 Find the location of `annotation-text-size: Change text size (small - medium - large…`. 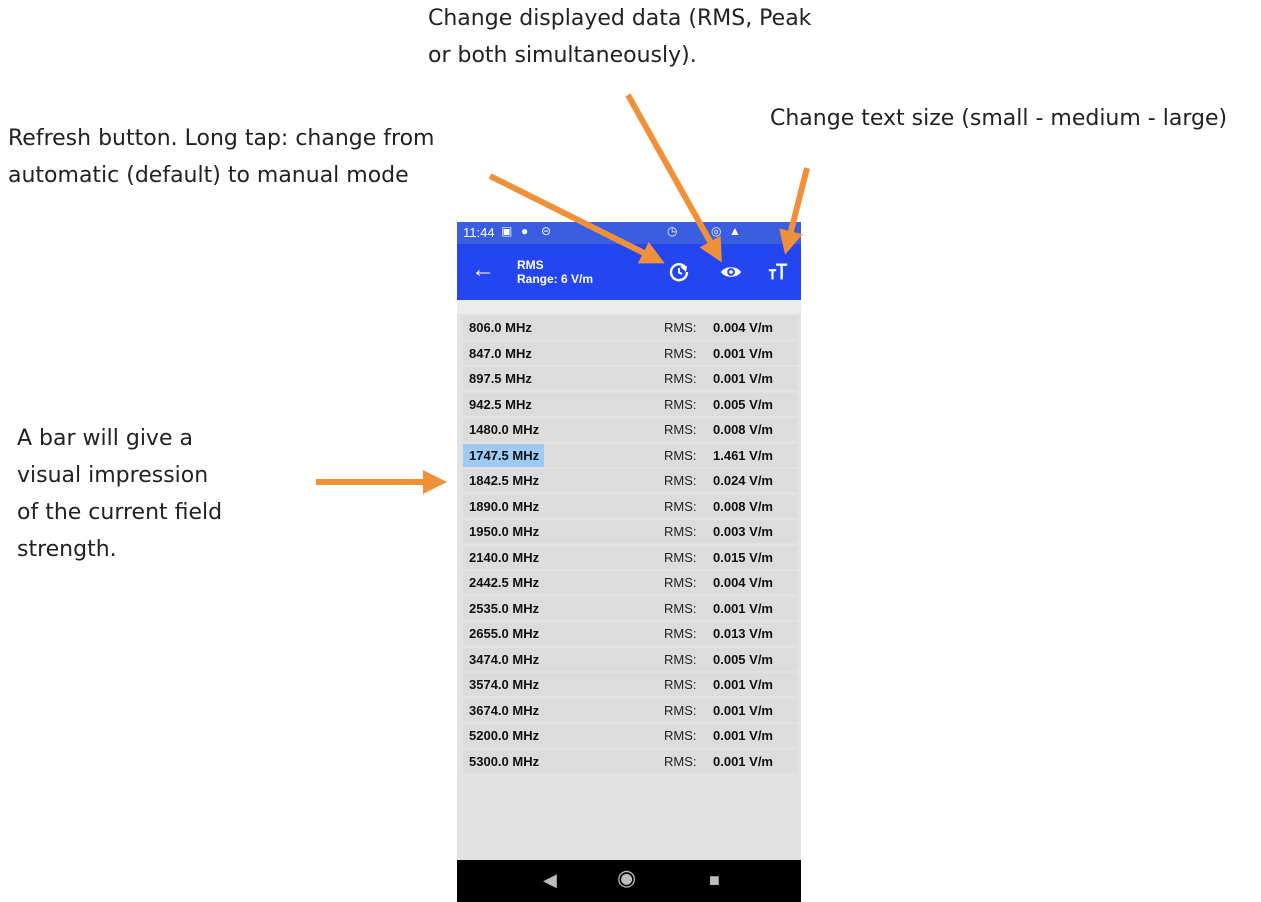

annotation-text-size: Change text size (small - medium - large… is located at coordinates (998, 118).